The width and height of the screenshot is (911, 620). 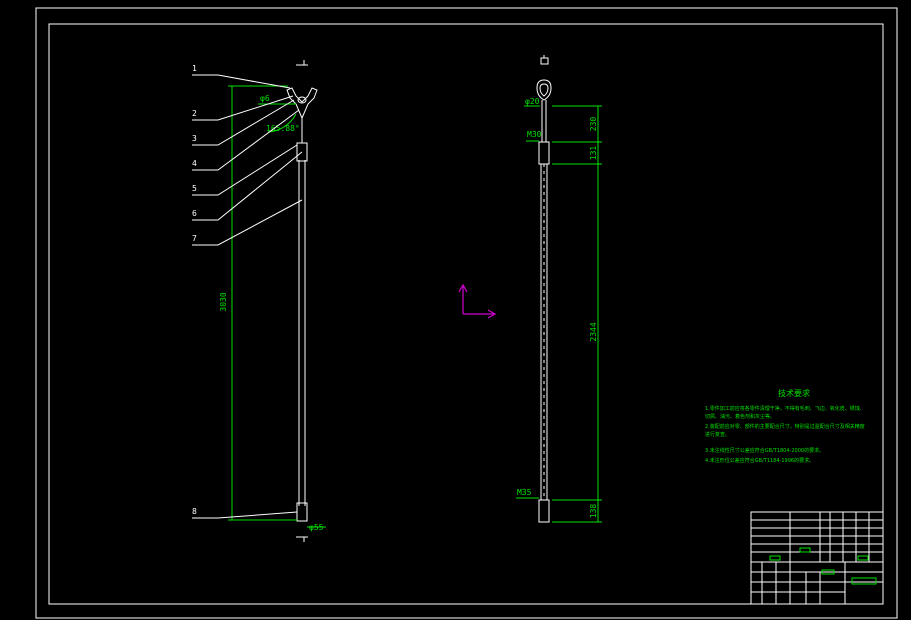 What do you see at coordinates (524, 492) in the screenshot?
I see `dim-bottom-thread: M35` at bounding box center [524, 492].